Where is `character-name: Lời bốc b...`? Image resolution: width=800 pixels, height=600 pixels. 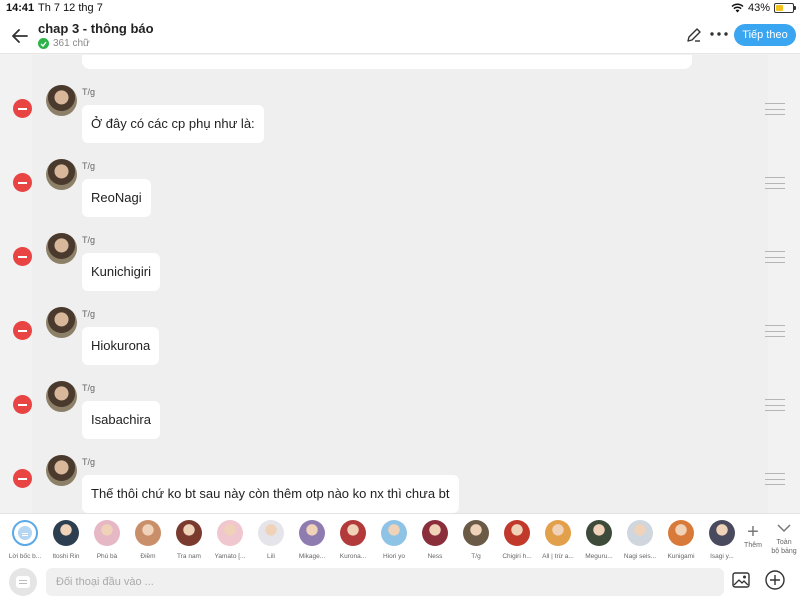
character-name: Lời bốc b... is located at coordinates (25, 556).